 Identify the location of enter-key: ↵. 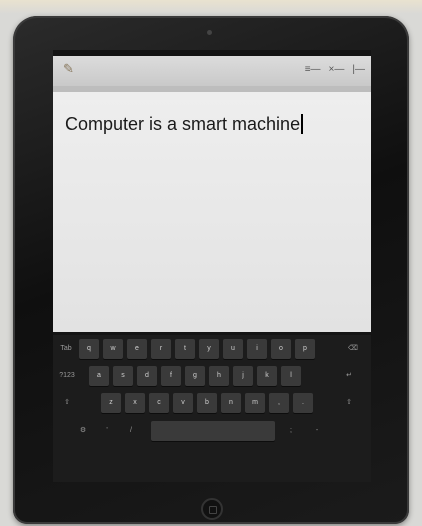
(349, 376).